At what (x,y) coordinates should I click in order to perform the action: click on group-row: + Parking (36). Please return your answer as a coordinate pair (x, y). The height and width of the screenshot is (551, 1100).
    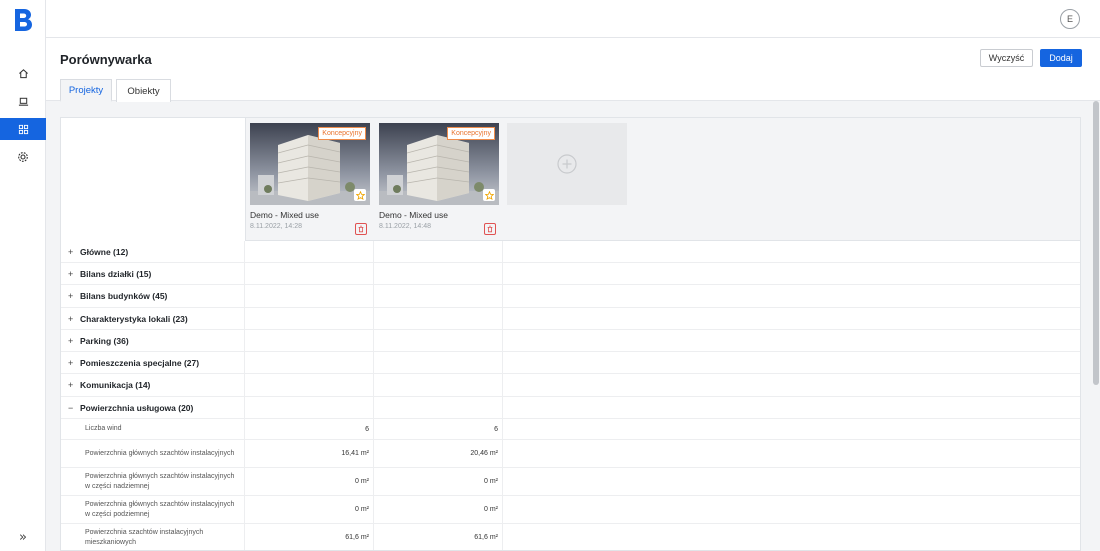
    Looking at the image, I should click on (570, 341).